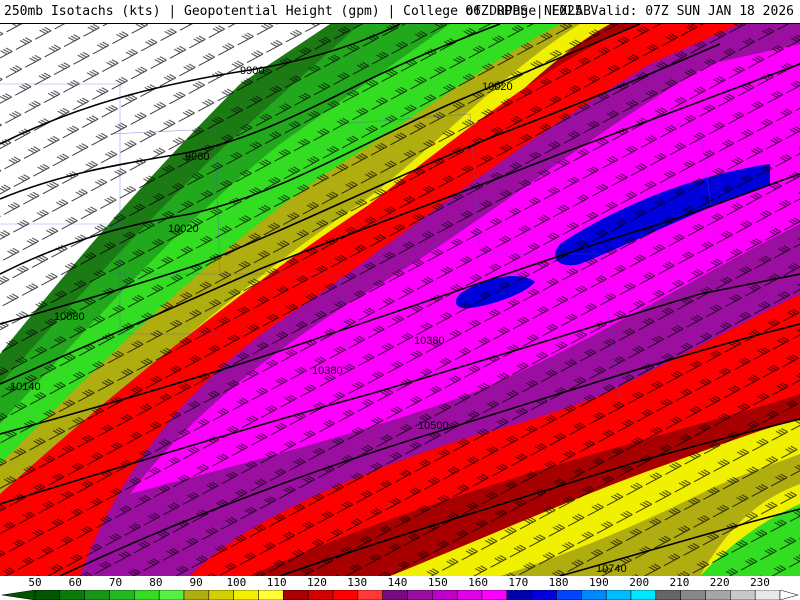  Describe the element at coordinates (196, 582) in the screenshot. I see `colorbar-label: 90` at that location.